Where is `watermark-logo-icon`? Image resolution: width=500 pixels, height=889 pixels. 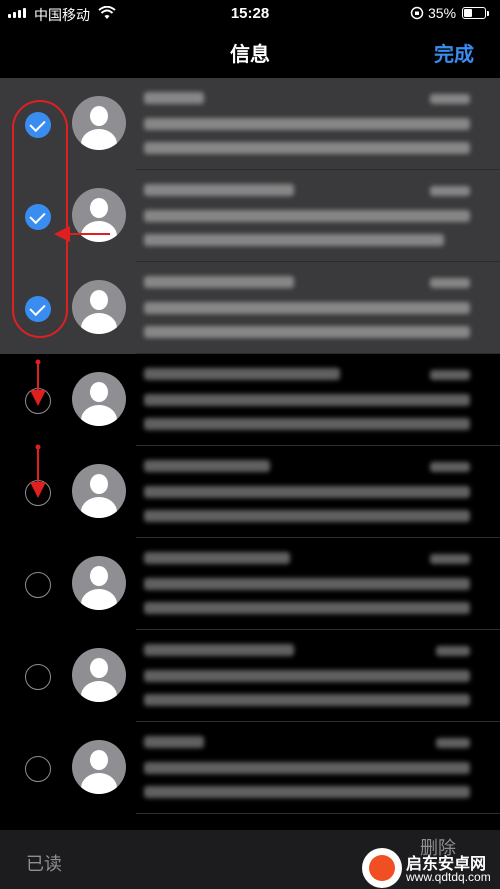
watermark-logo-icon is located at coordinates (382, 868).